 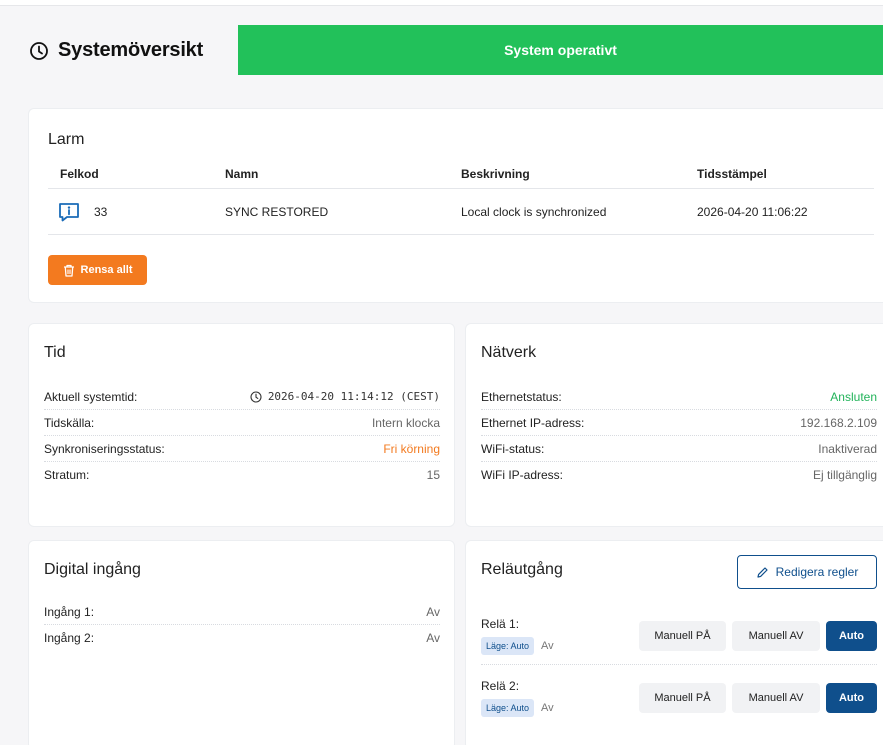 What do you see at coordinates (682, 636) in the screenshot?
I see `relay-1-manual-on-button: Manuell PÅ` at bounding box center [682, 636].